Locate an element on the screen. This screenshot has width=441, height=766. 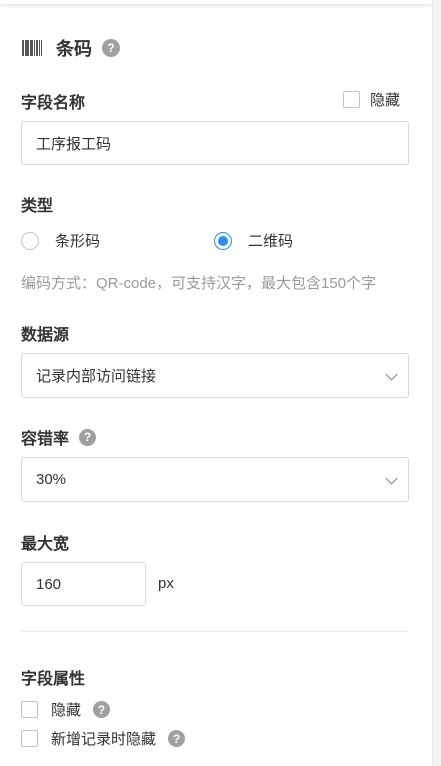
max-width-label: 最大宽 is located at coordinates (45, 544).